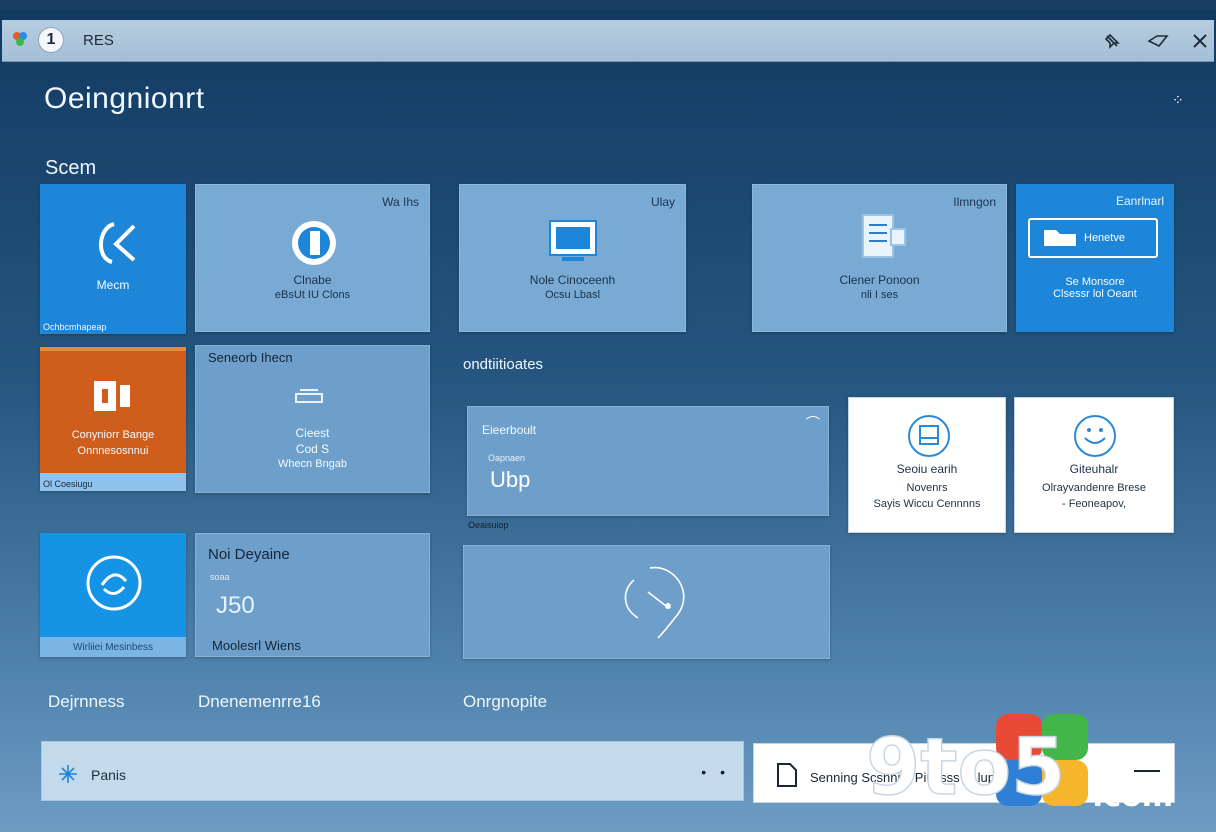 The width and height of the screenshot is (1216, 832). Describe the element at coordinates (813, 423) in the screenshot. I see `tile-8-collapse-icon: ⌒` at that location.